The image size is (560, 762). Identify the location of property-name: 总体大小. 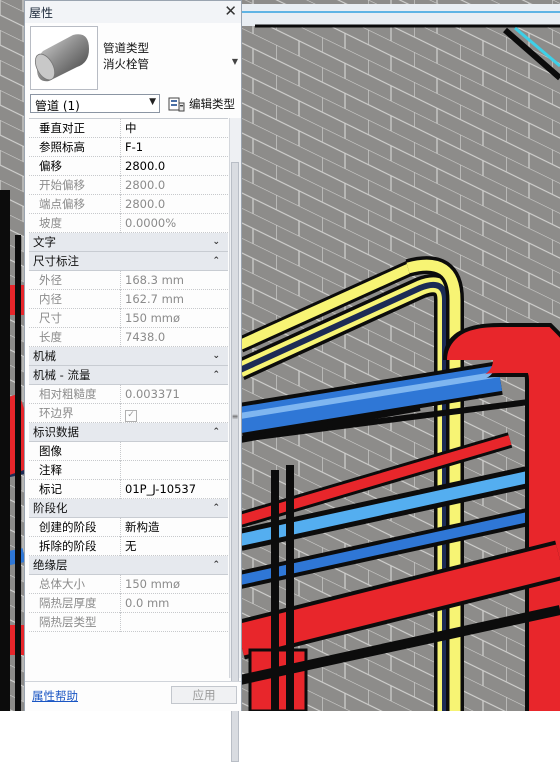
(75, 584).